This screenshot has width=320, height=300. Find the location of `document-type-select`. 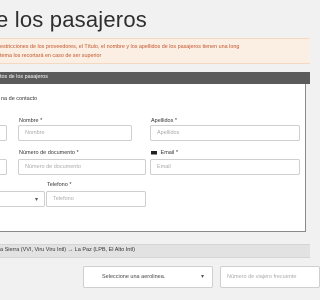

document-type-select is located at coordinates (3, 167).